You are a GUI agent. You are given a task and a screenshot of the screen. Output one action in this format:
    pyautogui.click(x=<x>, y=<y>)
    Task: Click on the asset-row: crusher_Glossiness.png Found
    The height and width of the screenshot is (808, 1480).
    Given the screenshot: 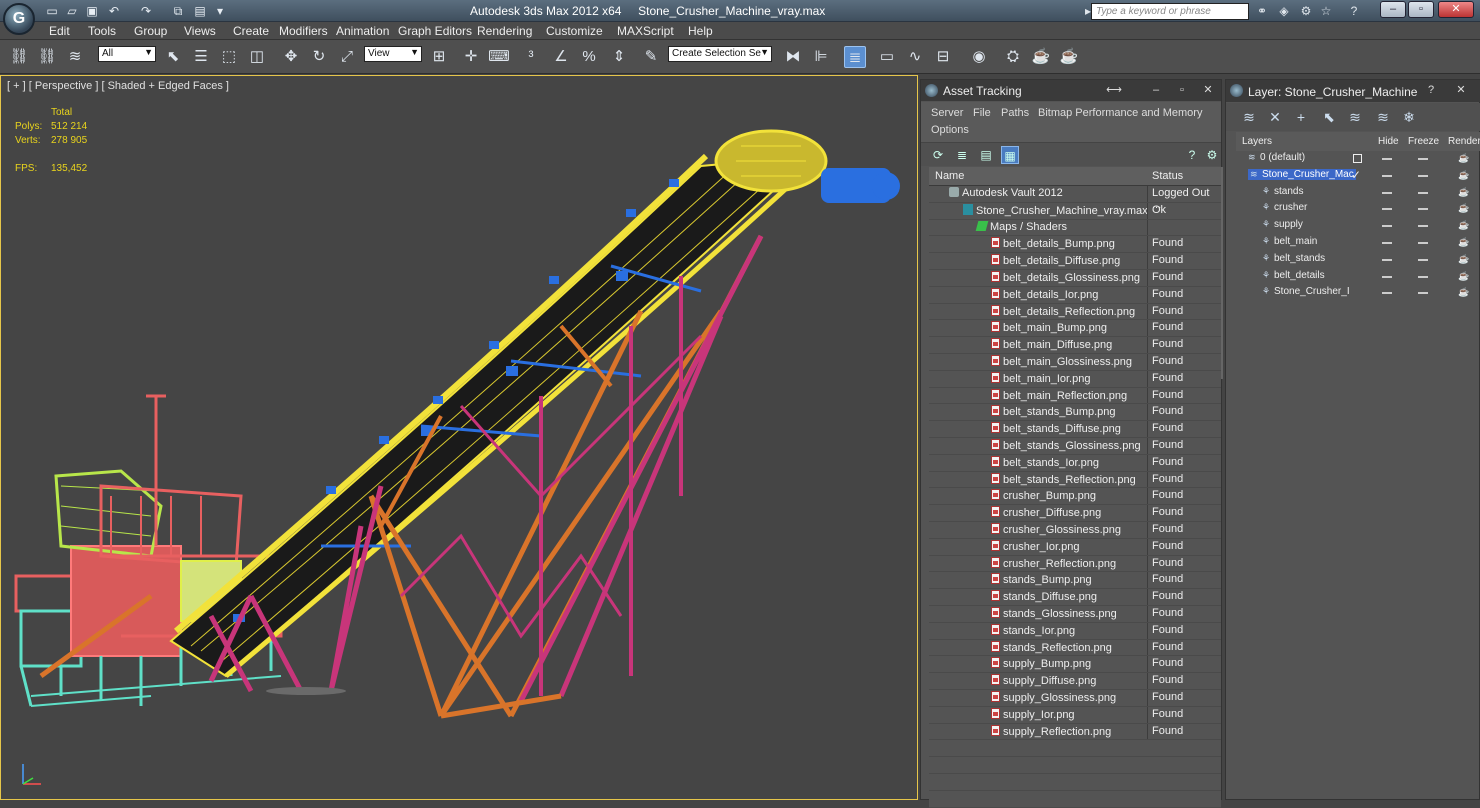 What is the action you would take?
    pyautogui.click(x=1075, y=530)
    